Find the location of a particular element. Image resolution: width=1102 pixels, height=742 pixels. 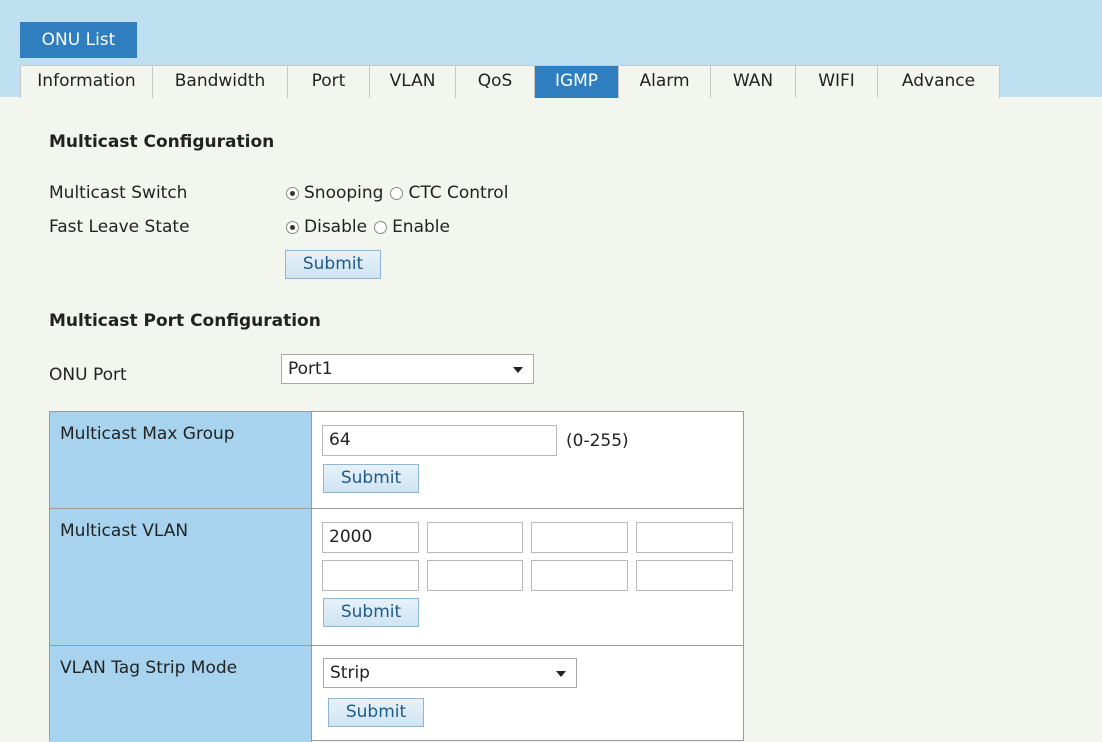

tag-strip-mode-value: Strip is located at coordinates (350, 673).